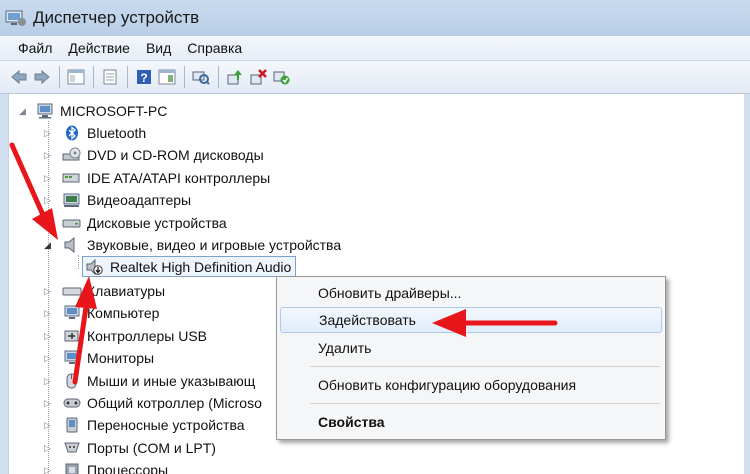 The height and width of the screenshot is (474, 750). What do you see at coordinates (80, 344) in the screenshot?
I see `arrow-to-realtek-device` at bounding box center [80, 344].